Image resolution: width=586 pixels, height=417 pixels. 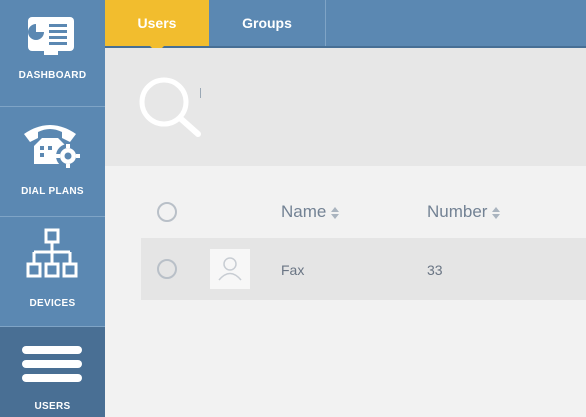 I want to click on select-all-checkbox, so click(x=167, y=212).